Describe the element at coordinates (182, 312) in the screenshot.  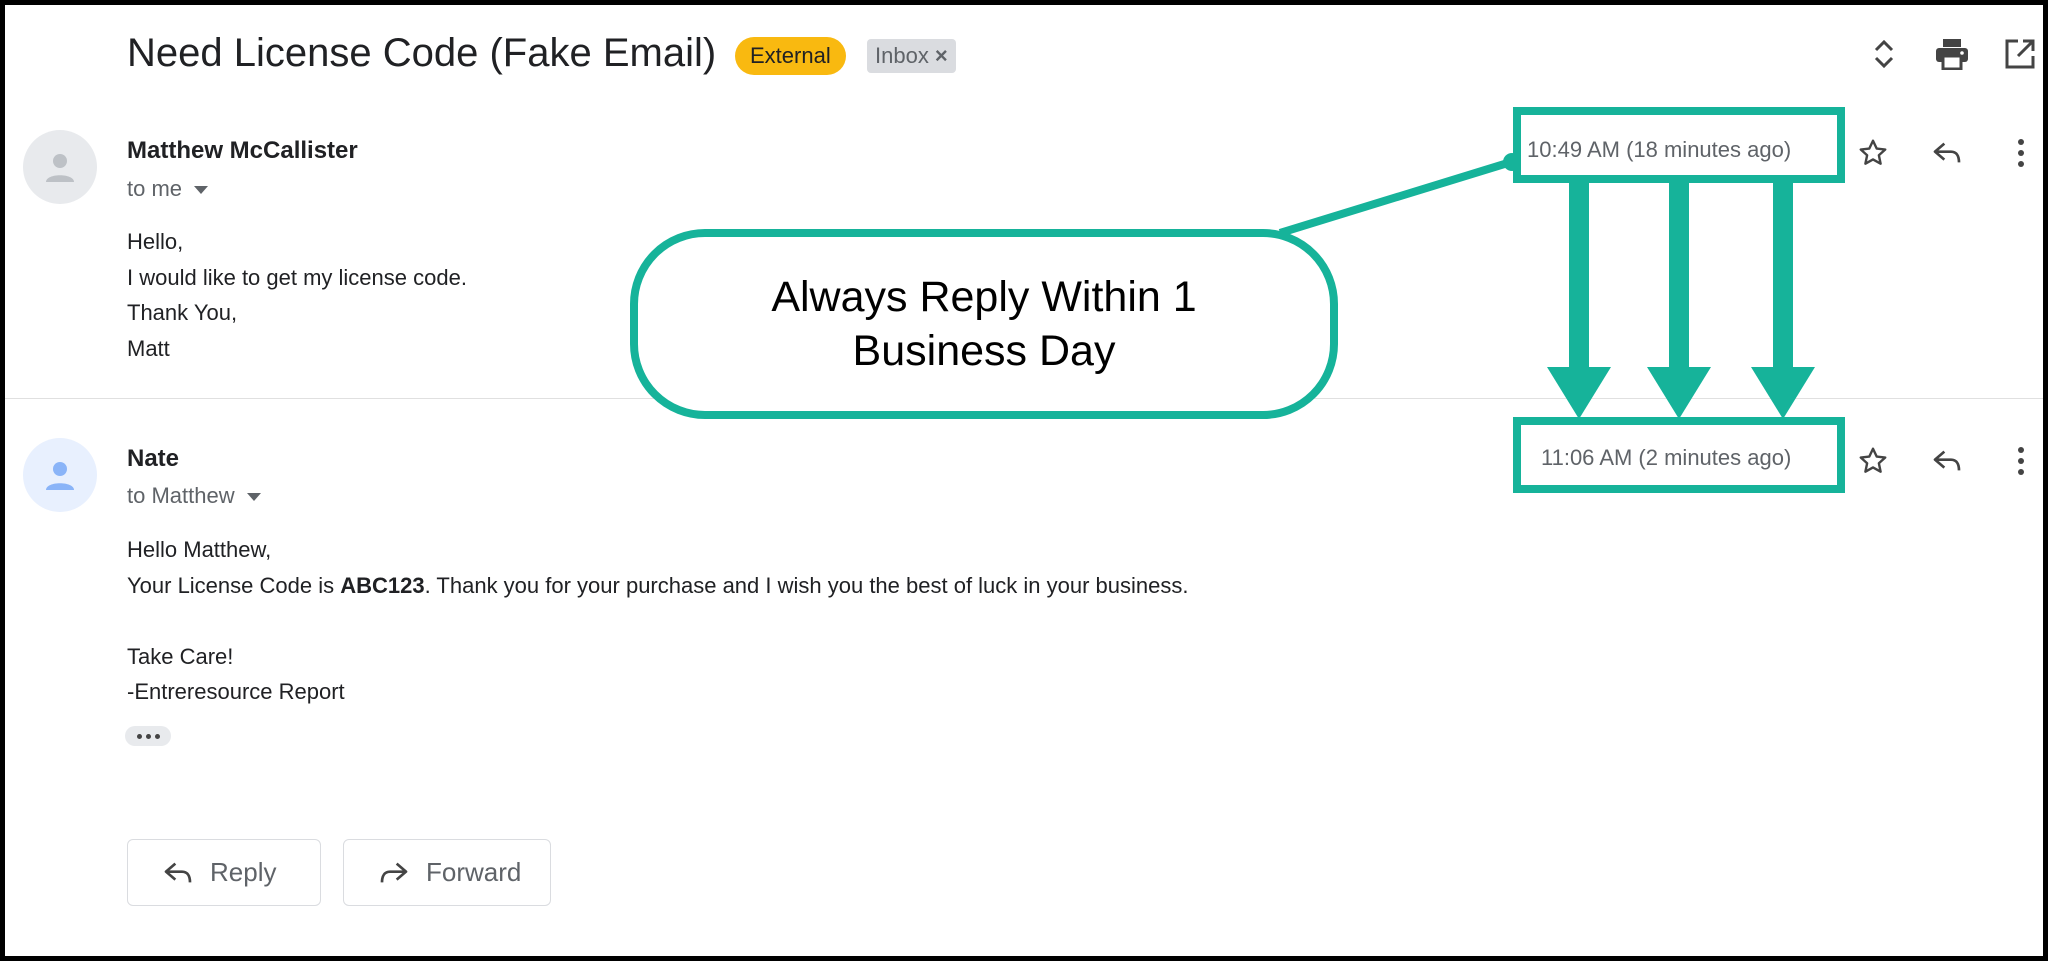
I see `body-line: Thank You,` at that location.